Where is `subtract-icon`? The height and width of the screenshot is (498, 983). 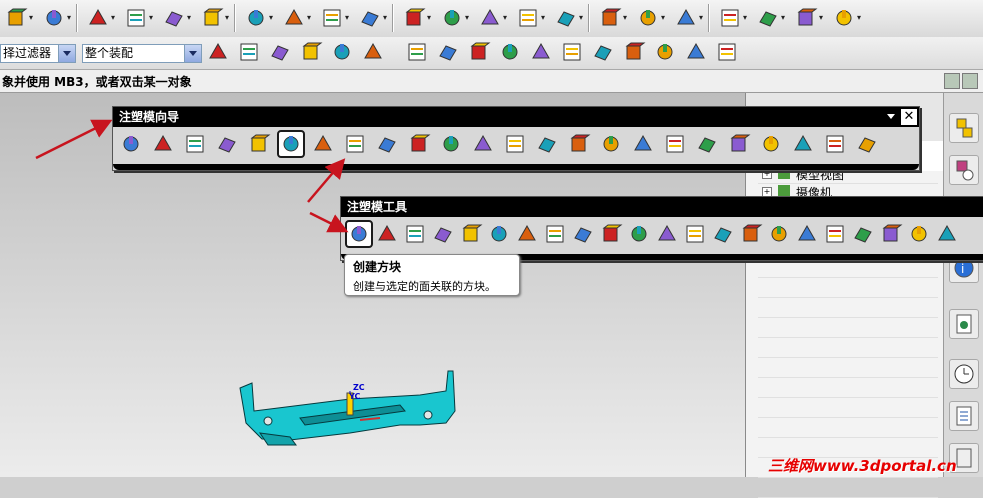
subtract-icon is located at coordinates (452, 18).